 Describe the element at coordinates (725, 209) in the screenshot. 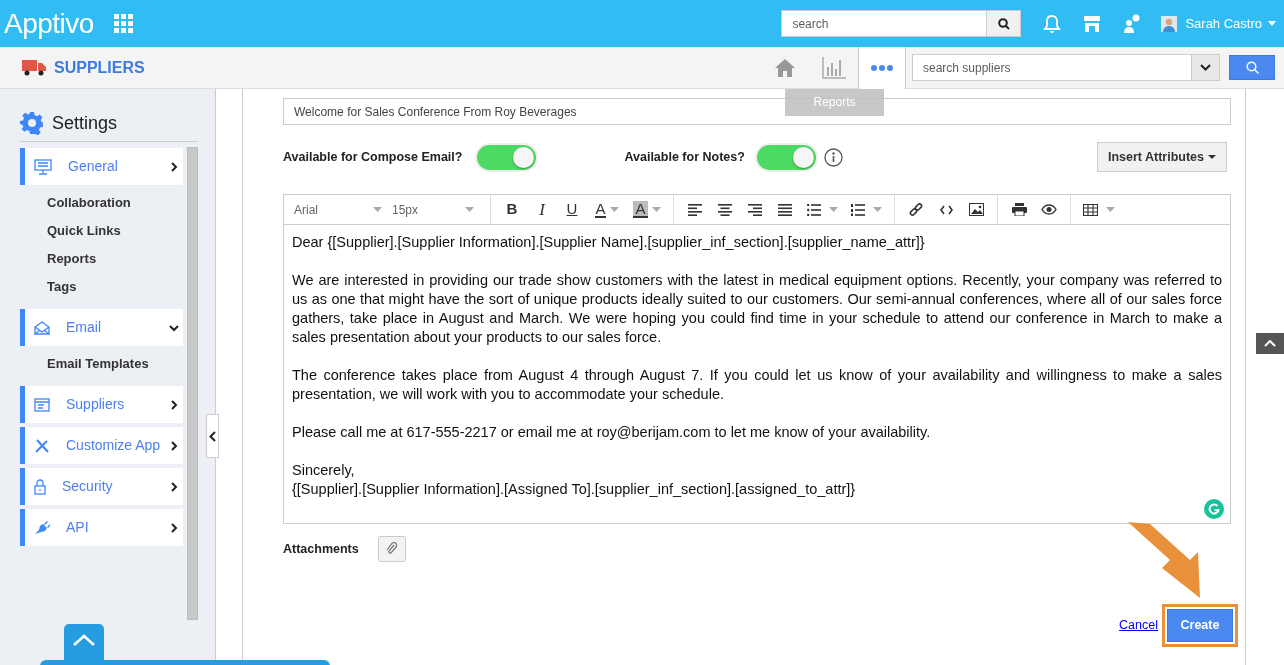

I see `align-center-icon` at that location.